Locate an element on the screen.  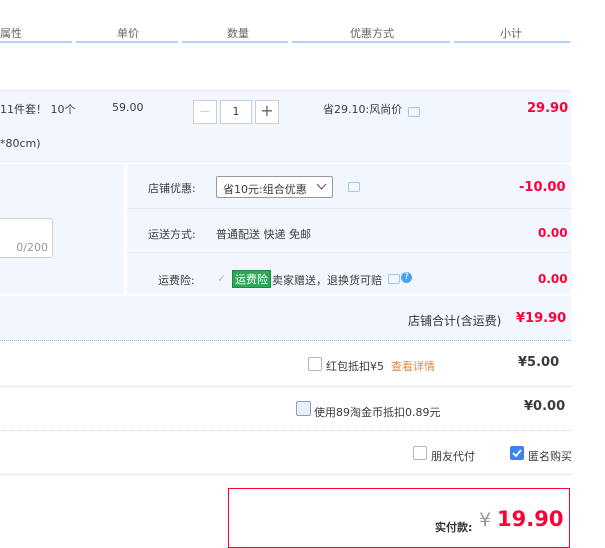
qty-plus-button: + is located at coordinates (267, 112).